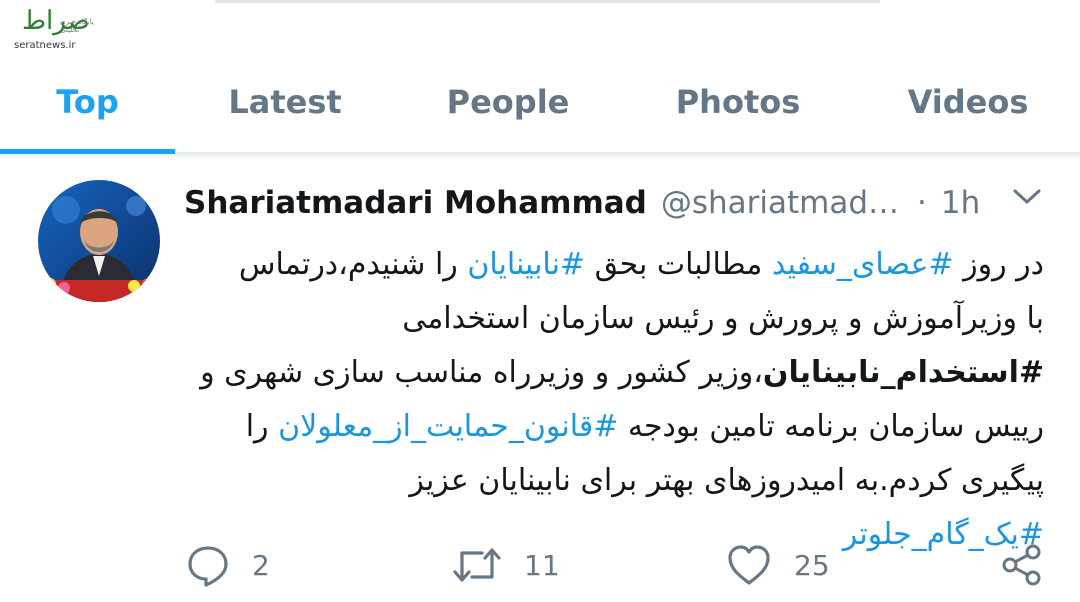 Image resolution: width=1080 pixels, height=602 pixels. I want to click on reply-button: 2, so click(228, 565).